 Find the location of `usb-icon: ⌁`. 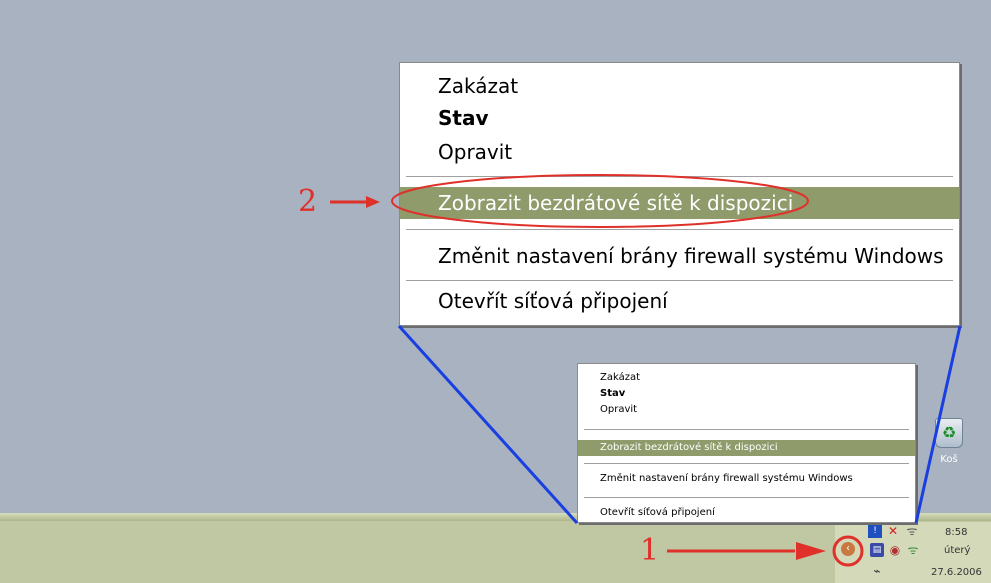

usb-icon: ⌁ is located at coordinates (877, 571).